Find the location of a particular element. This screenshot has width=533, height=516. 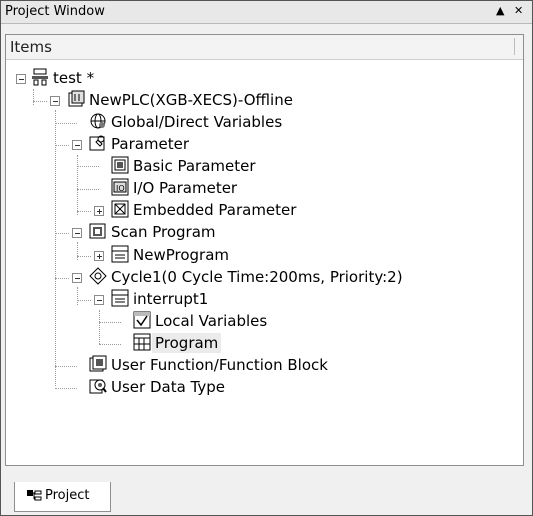

tree-item-label: User Data Type is located at coordinates (168, 386).